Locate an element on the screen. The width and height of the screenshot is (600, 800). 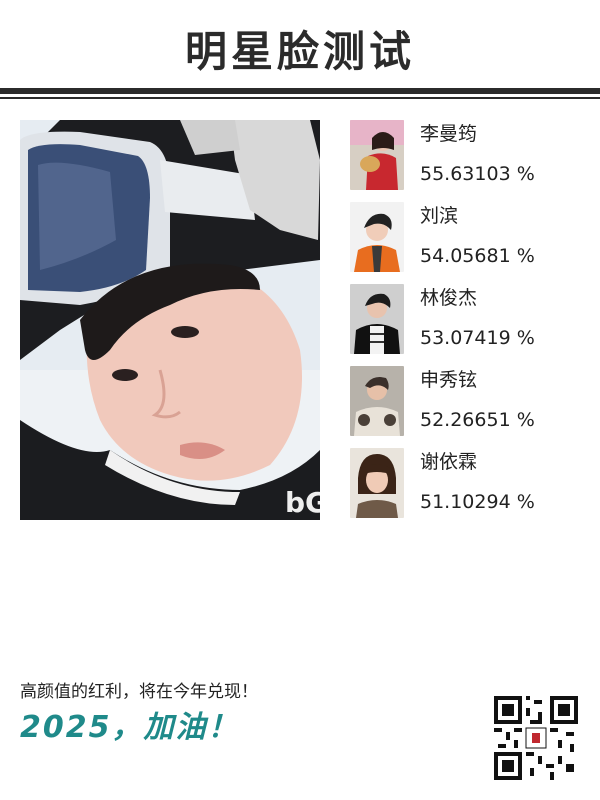
match-item: 刘滨 54.05681 % is located at coordinates (465, 243).